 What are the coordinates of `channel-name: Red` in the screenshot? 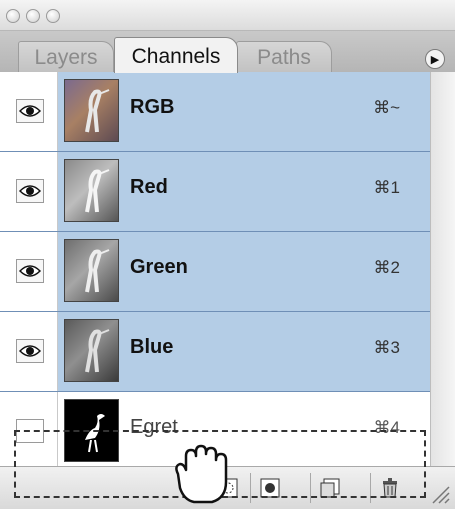 It's located at (149, 187).